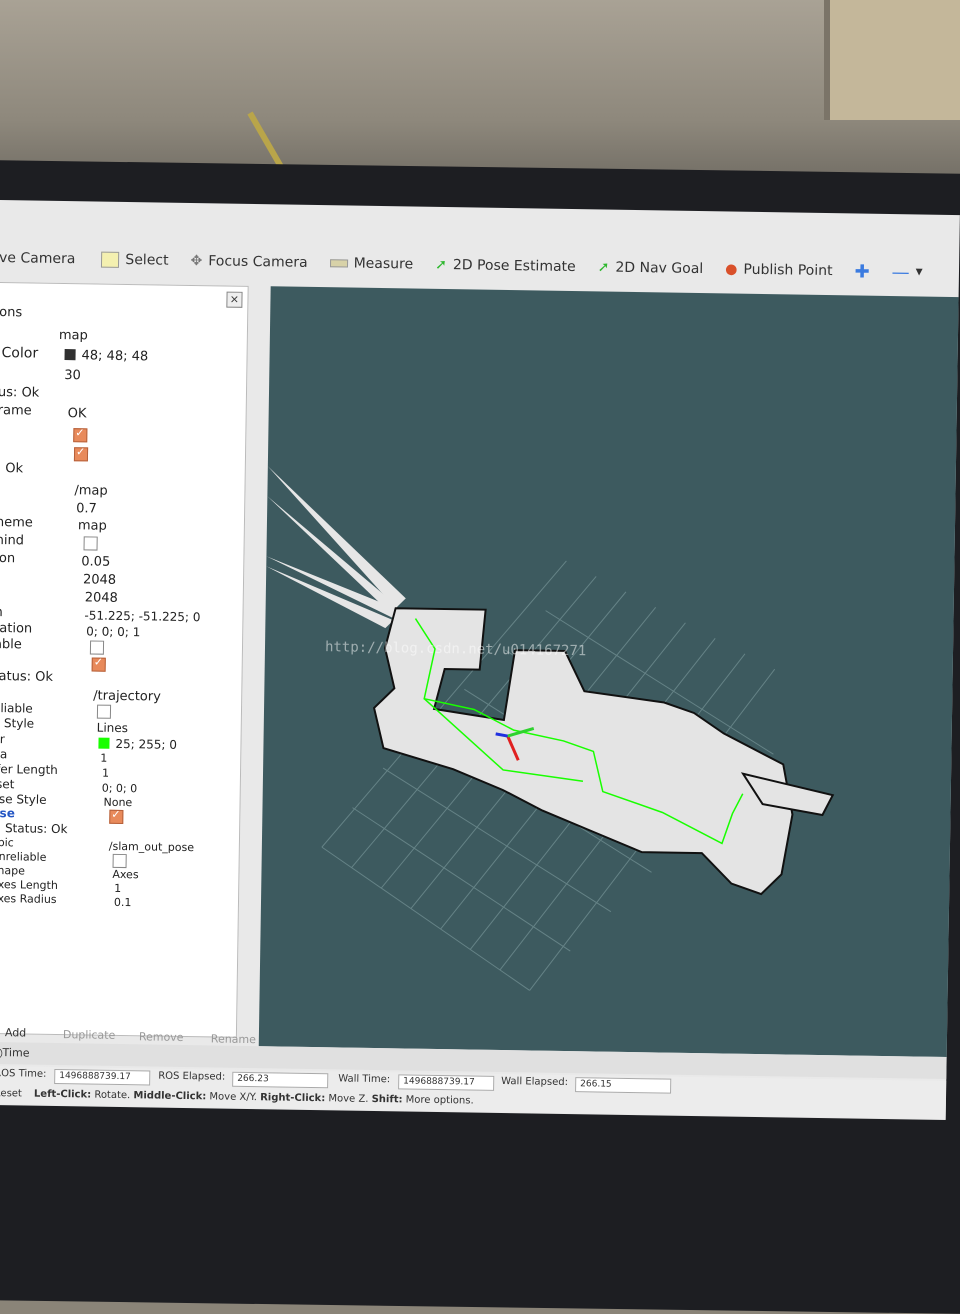 The height and width of the screenshot is (1314, 960). Describe the element at coordinates (101, 598) in the screenshot. I see `height-value: 2048` at that location.